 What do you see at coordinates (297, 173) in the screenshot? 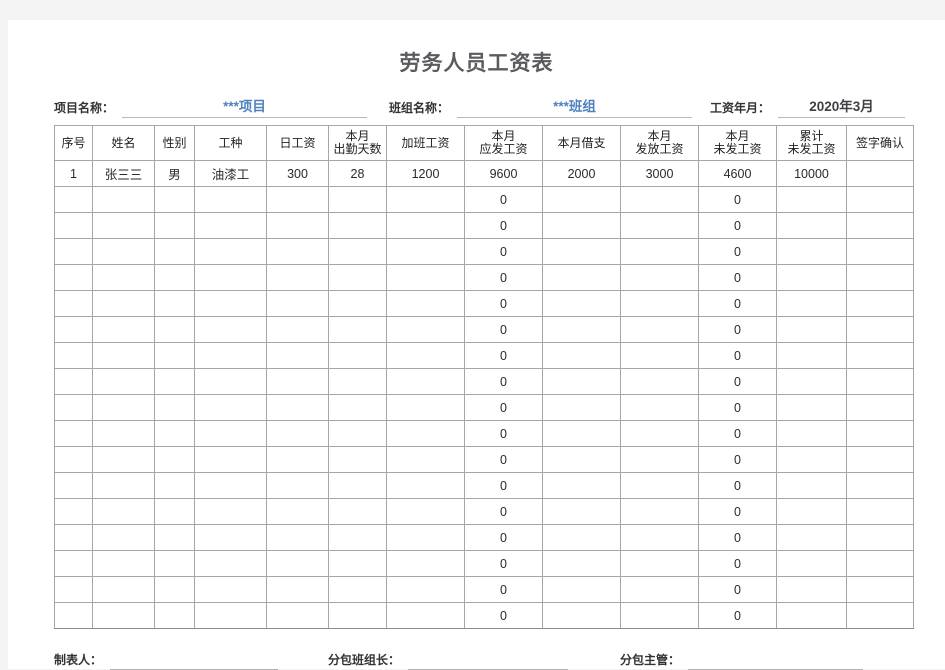
I see `table-cell: 300` at bounding box center [297, 173].